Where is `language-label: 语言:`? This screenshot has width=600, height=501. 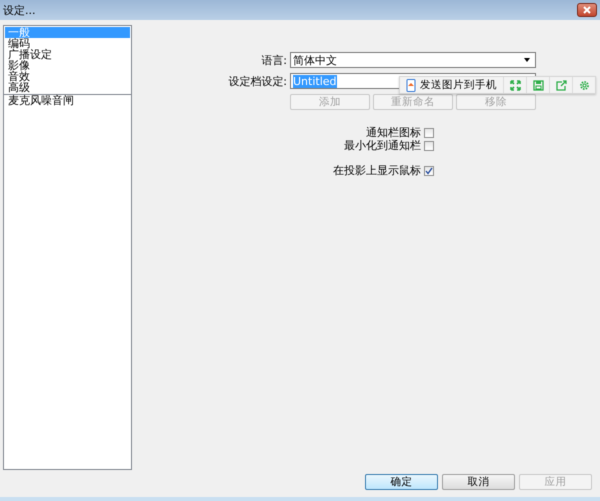
language-label: 语言: is located at coordinates (273, 60).